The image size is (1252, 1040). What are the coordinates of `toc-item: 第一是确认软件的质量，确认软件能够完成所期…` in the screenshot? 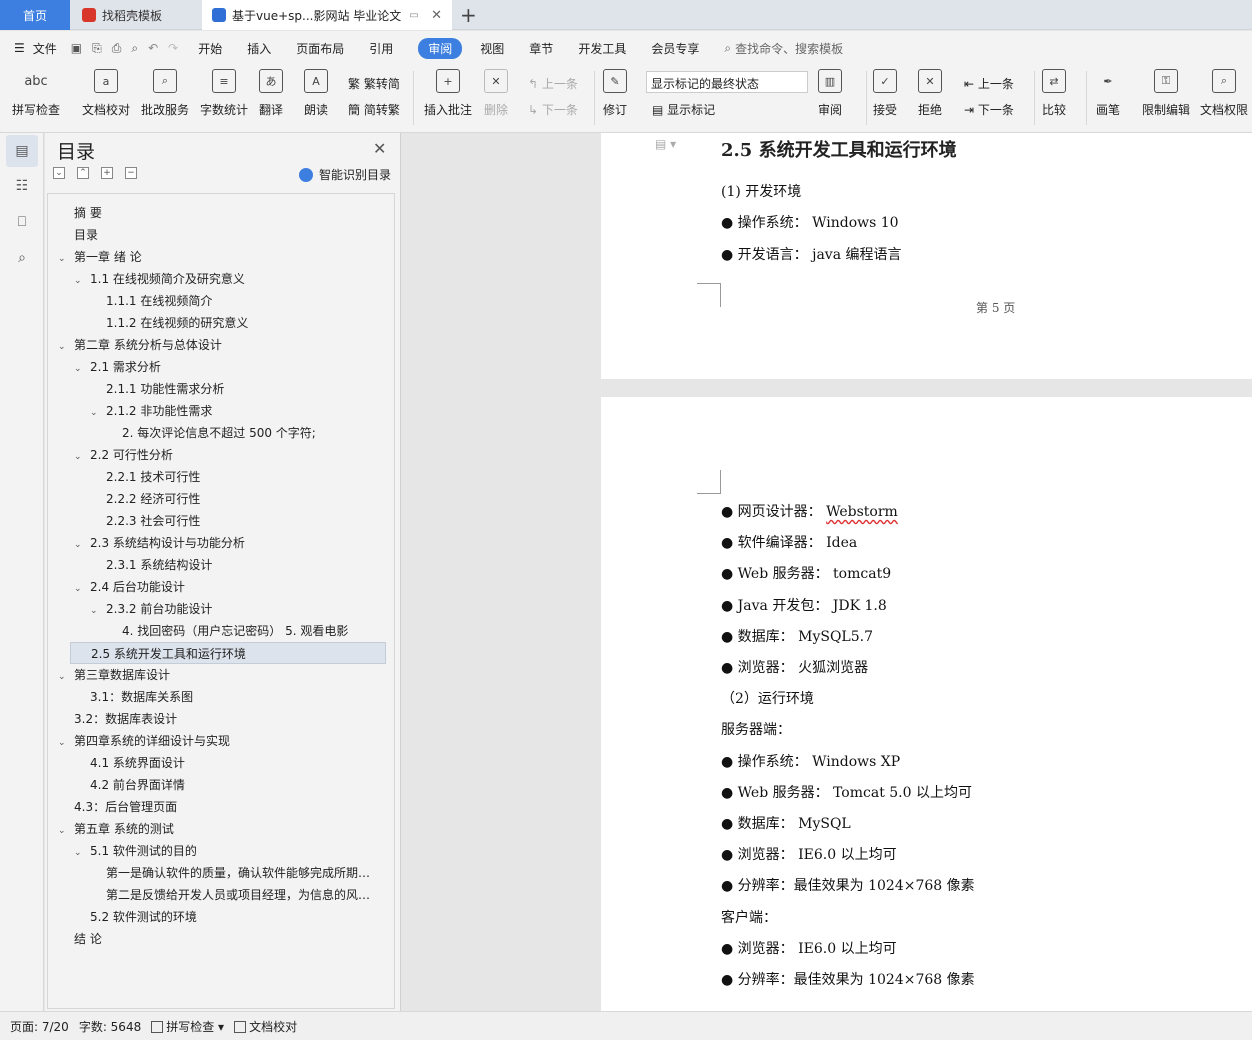 It's located at (247, 873).